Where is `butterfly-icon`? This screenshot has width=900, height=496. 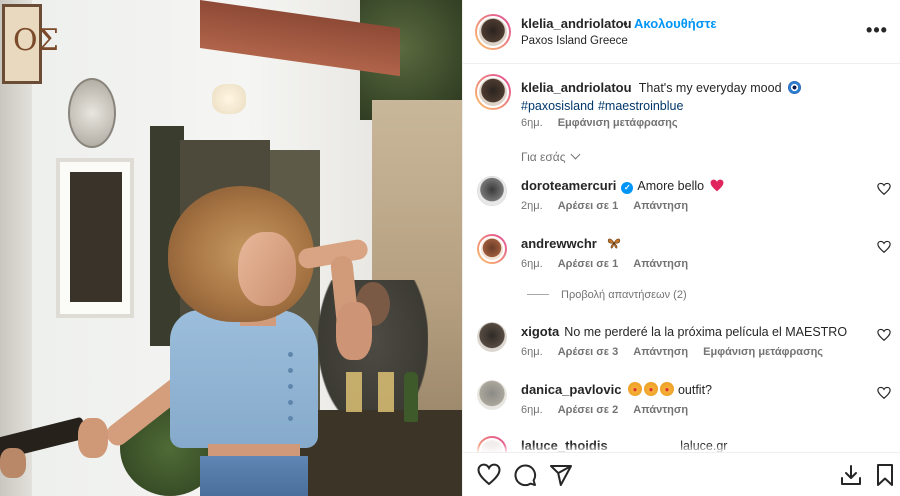 butterfly-icon is located at coordinates (614, 243).